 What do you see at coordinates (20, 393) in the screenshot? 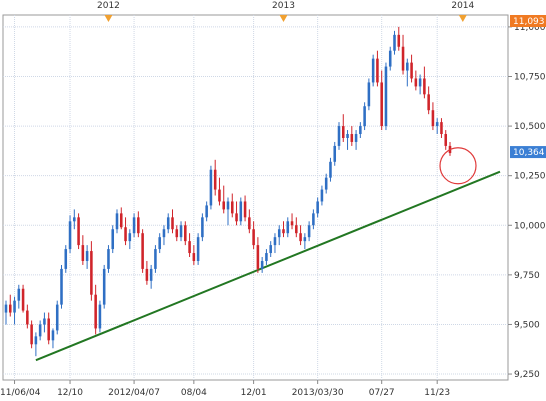
I see `x-tick-label: 2011/06/04` at bounding box center [20, 393].